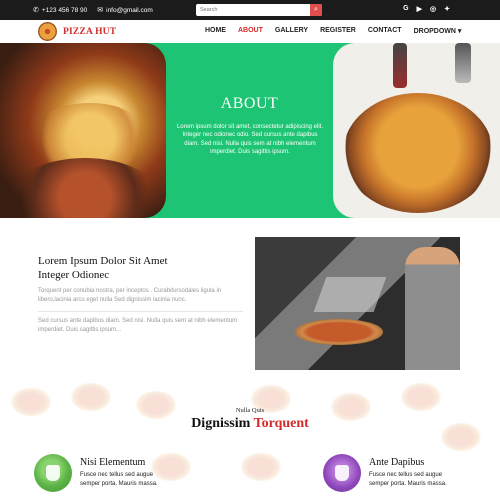 The width and height of the screenshot is (500, 500). I want to click on instagram-icon: ◎, so click(433, 9).